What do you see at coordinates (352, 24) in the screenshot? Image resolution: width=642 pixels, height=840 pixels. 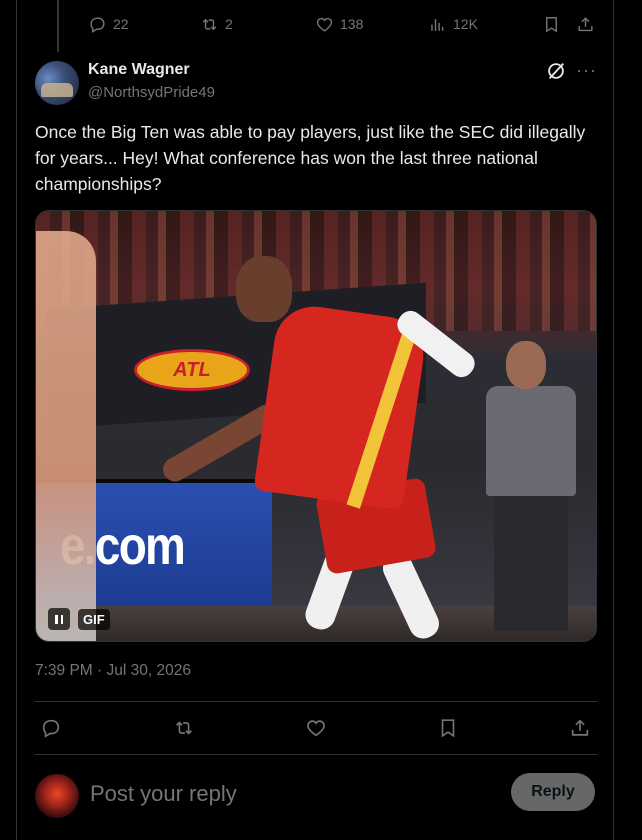 I see `prev-like-count: 138` at bounding box center [352, 24].